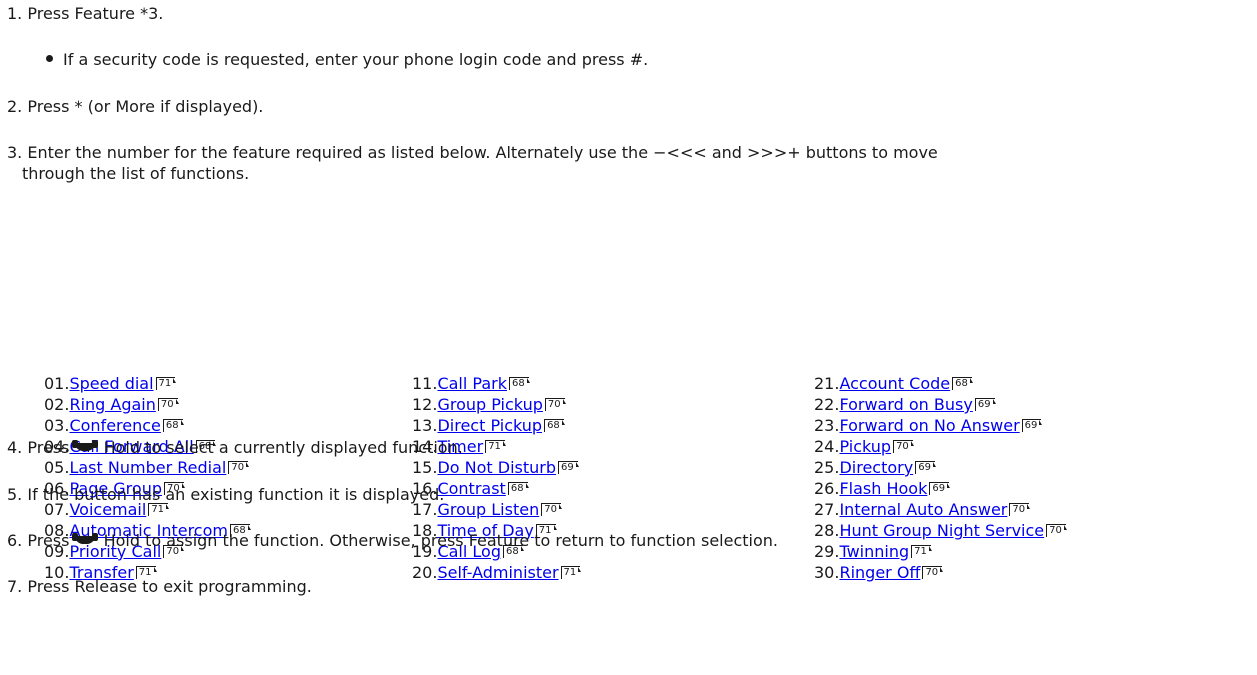  I want to click on feature-link: Last Number Redial, so click(147, 467).